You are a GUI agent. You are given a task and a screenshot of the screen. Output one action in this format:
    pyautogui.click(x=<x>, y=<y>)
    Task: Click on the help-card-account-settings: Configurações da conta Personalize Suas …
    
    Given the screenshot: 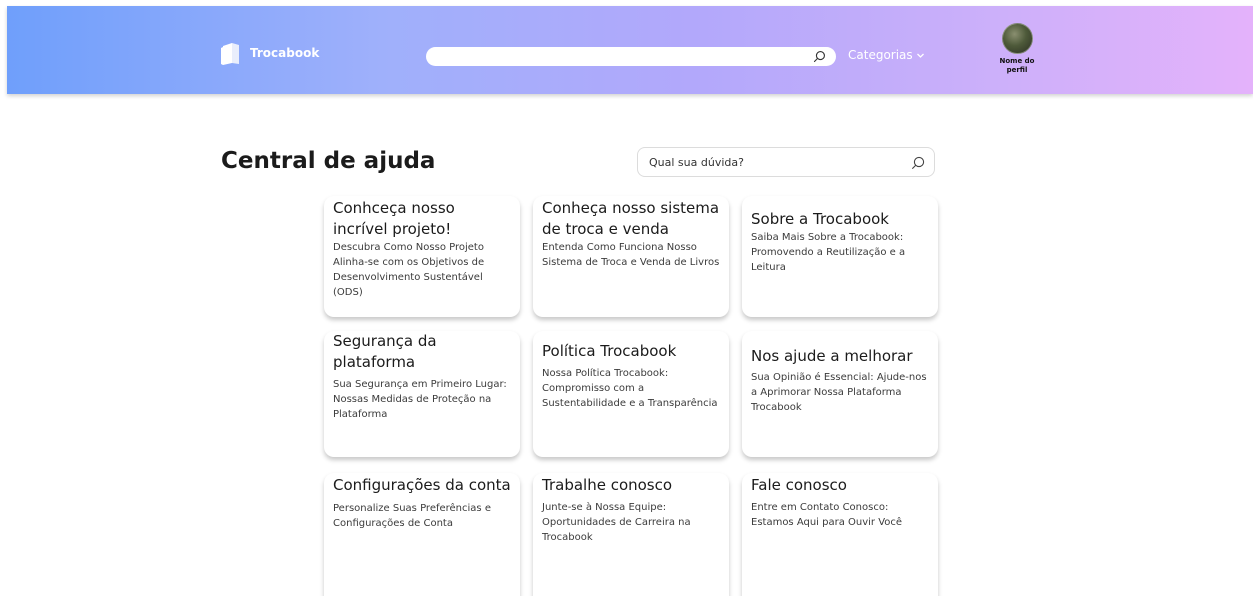 What is the action you would take?
    pyautogui.click(x=422, y=534)
    